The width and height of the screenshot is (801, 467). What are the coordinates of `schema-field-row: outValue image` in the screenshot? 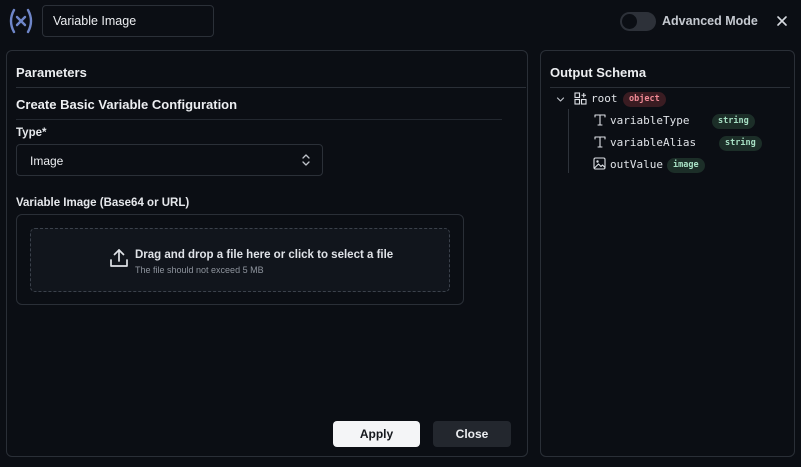 It's located at (683, 166).